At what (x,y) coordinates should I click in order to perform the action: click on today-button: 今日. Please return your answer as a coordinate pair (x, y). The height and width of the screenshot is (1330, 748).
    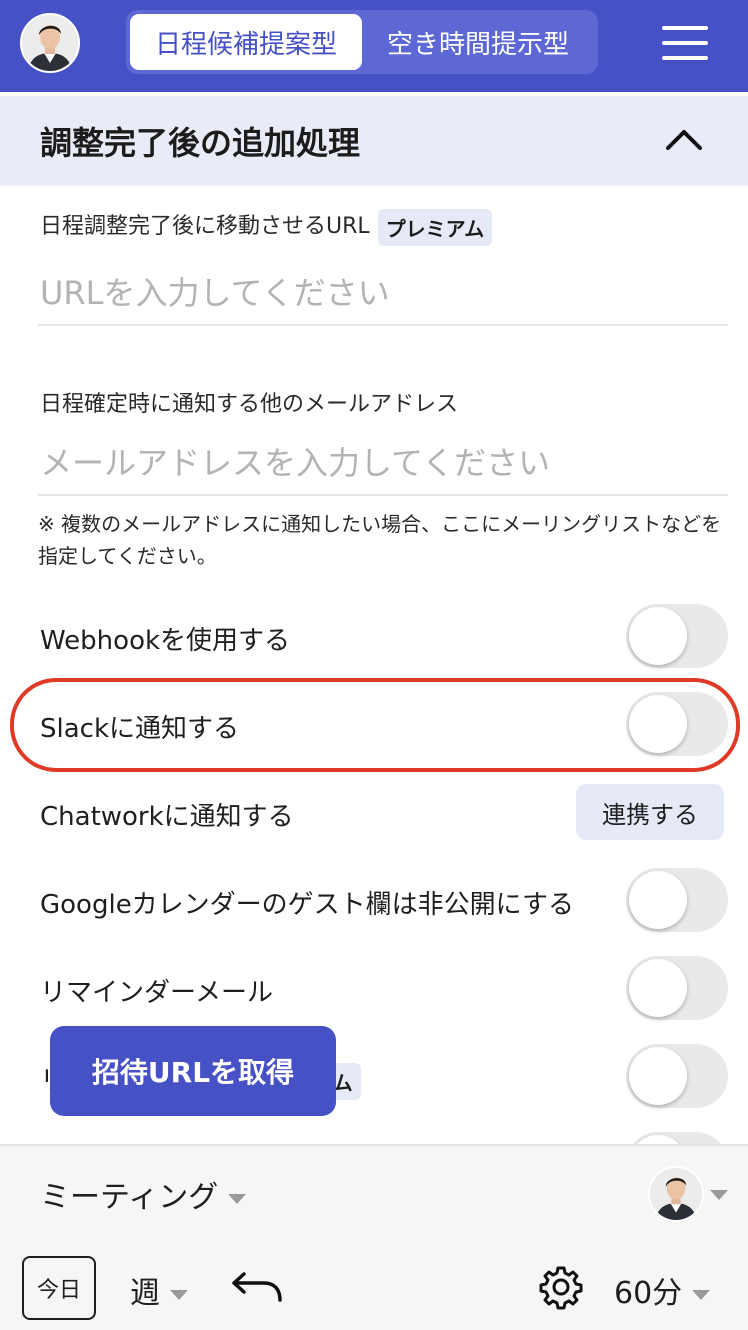
    Looking at the image, I should click on (59, 1288).